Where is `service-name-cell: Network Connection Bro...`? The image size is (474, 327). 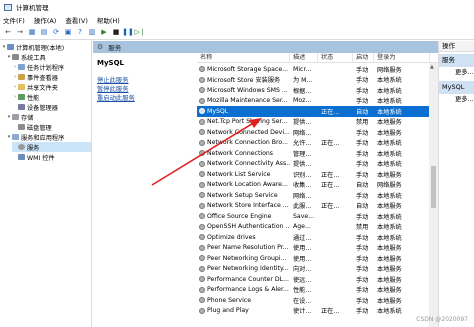 service-name-cell: Network Connection Bro... is located at coordinates (243, 142).